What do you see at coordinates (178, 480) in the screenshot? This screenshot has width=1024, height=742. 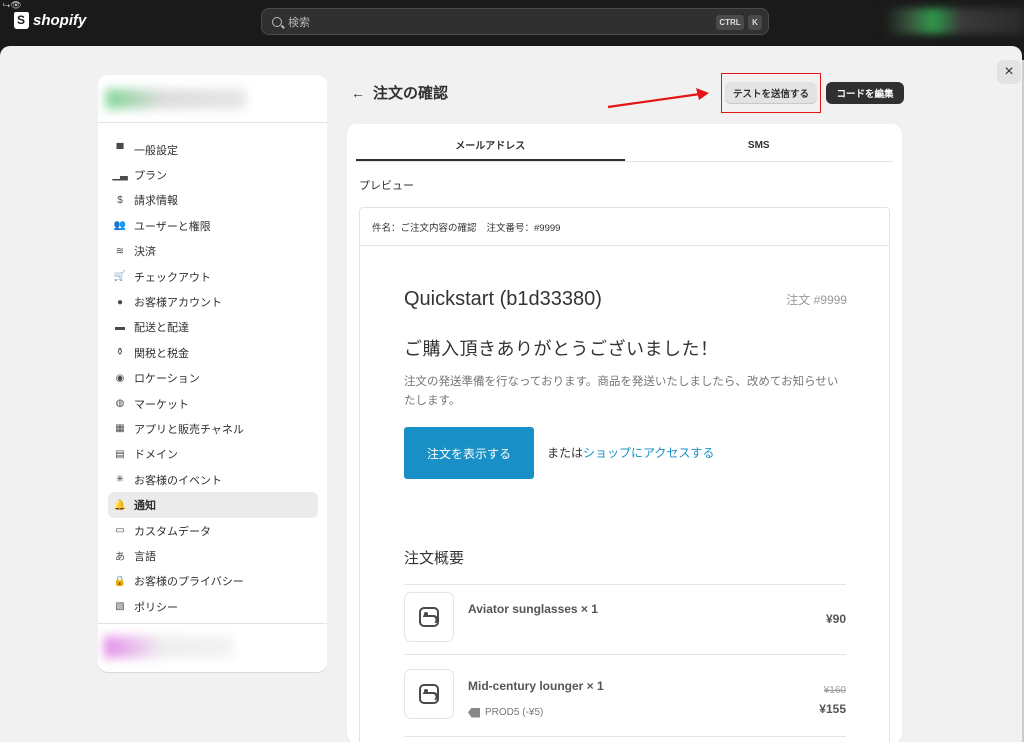 I see `sidebar-item-label: お客様のイベント` at bounding box center [178, 480].